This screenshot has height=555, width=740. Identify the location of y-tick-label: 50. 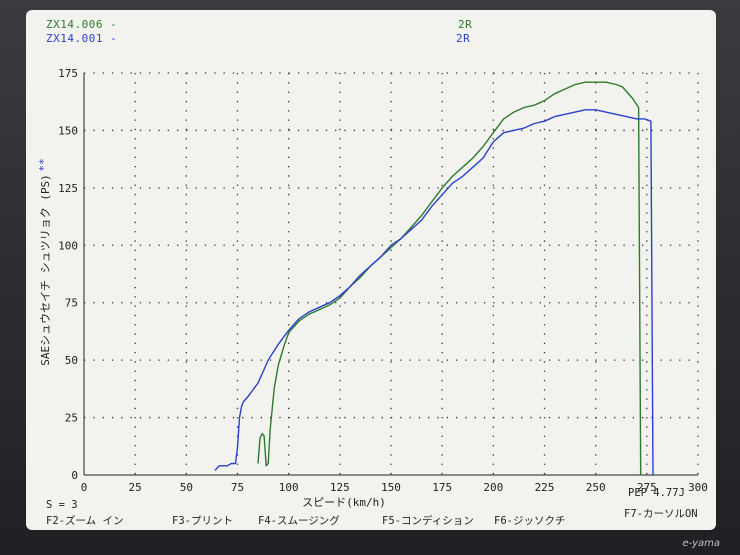
(71, 360).